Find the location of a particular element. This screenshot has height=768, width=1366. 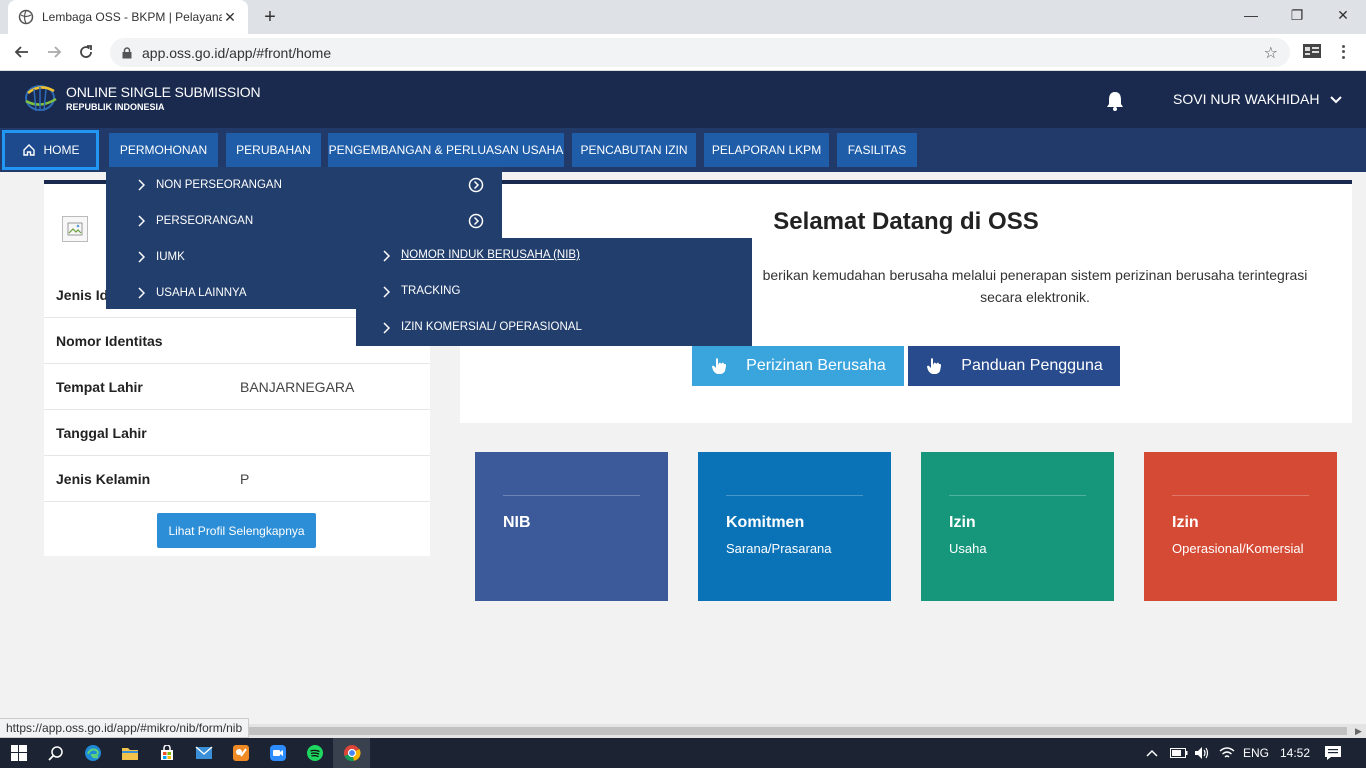

profile-value: P is located at coordinates (245, 479).